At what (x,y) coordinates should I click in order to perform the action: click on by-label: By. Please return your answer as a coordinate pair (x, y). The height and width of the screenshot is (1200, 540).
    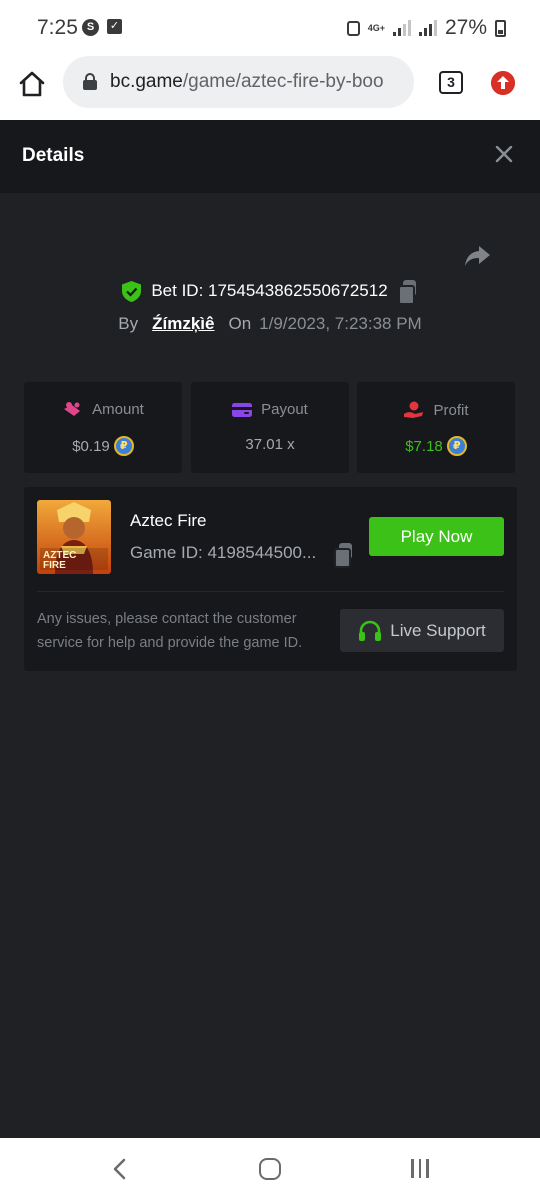
    Looking at the image, I should click on (128, 323).